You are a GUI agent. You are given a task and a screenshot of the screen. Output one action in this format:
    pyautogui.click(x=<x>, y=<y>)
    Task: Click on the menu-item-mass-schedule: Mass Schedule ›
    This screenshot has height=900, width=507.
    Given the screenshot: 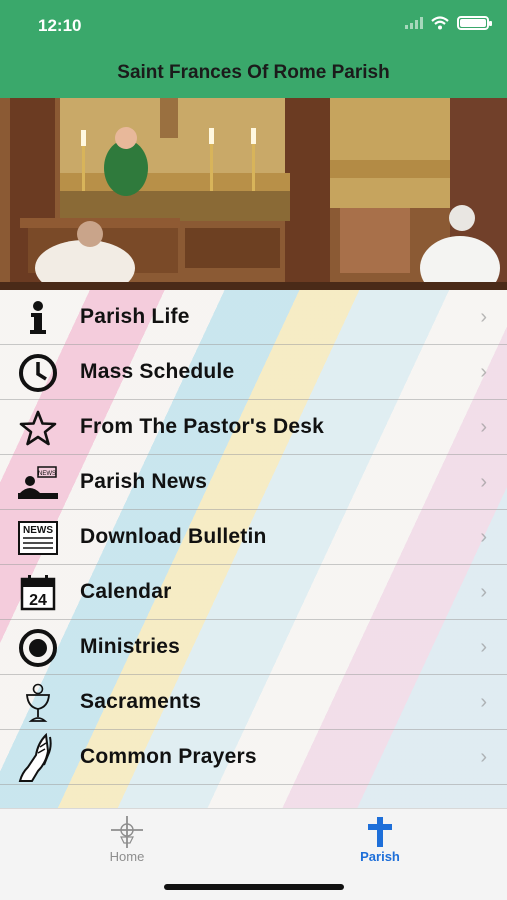 What is the action you would take?
    pyautogui.click(x=253, y=372)
    